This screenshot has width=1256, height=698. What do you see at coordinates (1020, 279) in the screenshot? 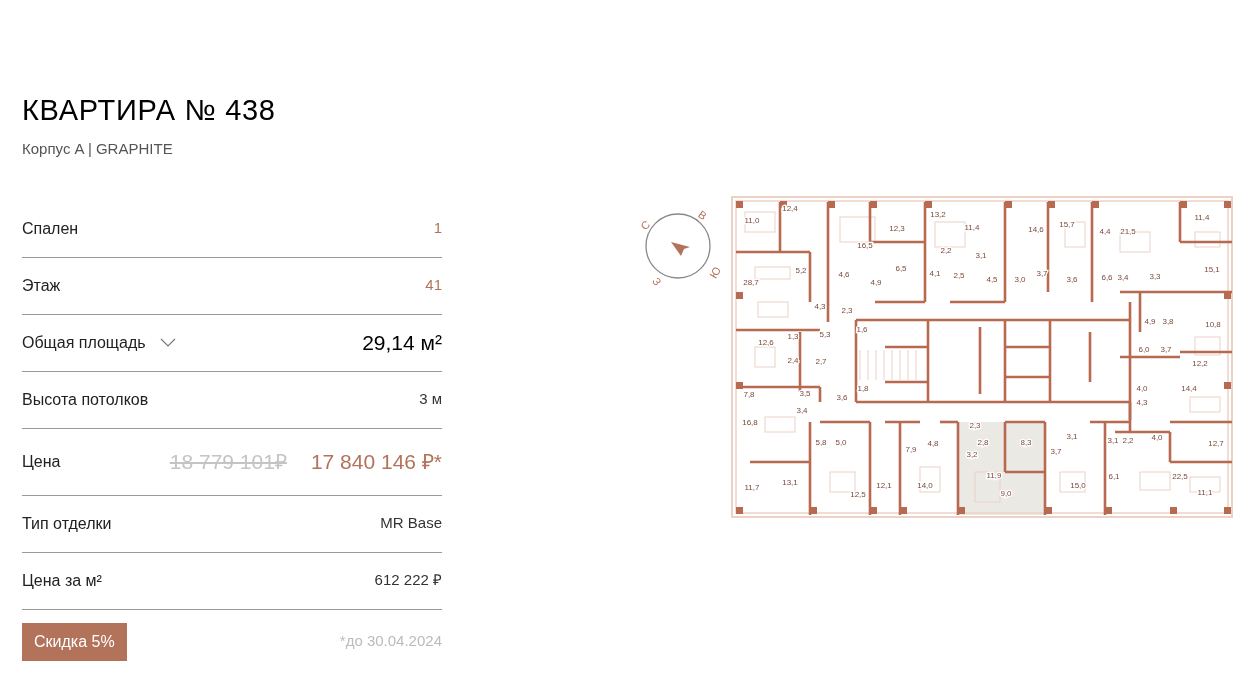
I see `room-area-label: 3,0` at bounding box center [1020, 279].